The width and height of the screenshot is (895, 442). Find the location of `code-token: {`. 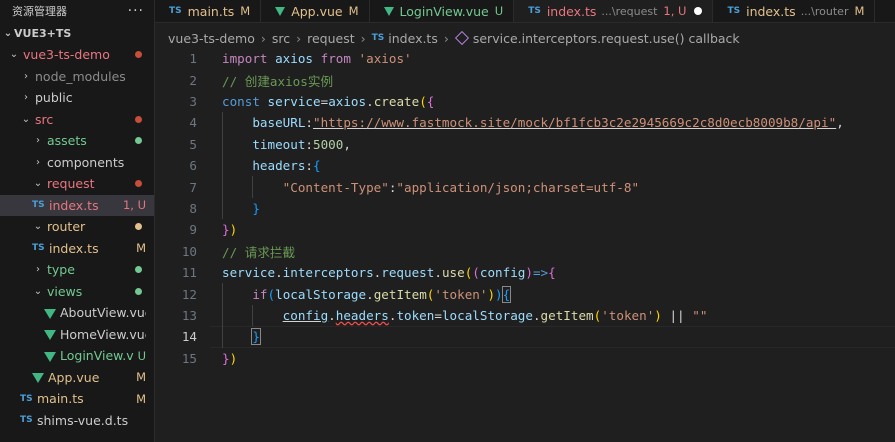

code-token: { is located at coordinates (430, 101).